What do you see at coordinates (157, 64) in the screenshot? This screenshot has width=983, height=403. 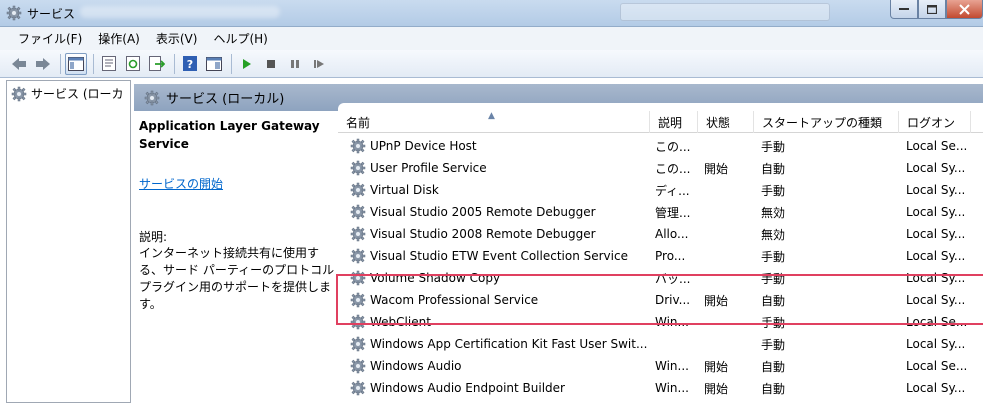 I see `export-button` at bounding box center [157, 64].